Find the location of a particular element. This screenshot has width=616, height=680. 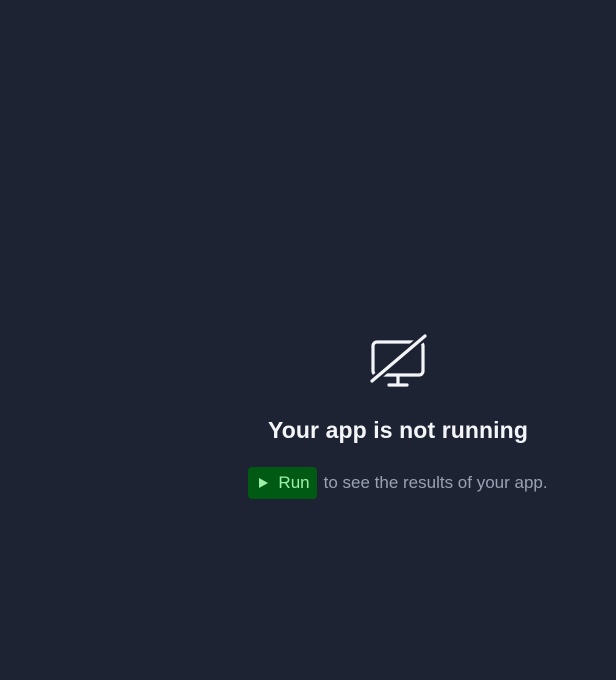

play-icon is located at coordinates (264, 483).